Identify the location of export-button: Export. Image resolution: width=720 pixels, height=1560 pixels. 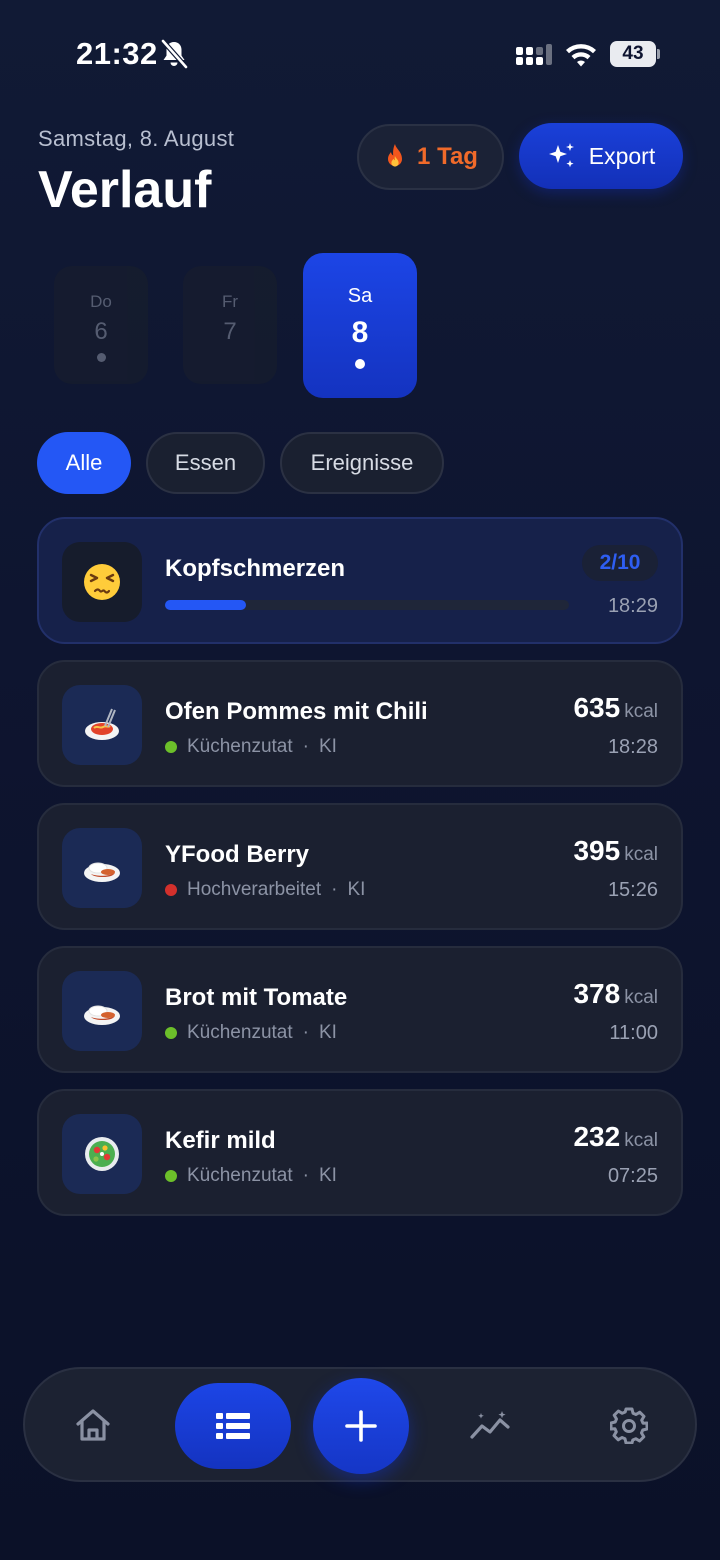
(601, 156).